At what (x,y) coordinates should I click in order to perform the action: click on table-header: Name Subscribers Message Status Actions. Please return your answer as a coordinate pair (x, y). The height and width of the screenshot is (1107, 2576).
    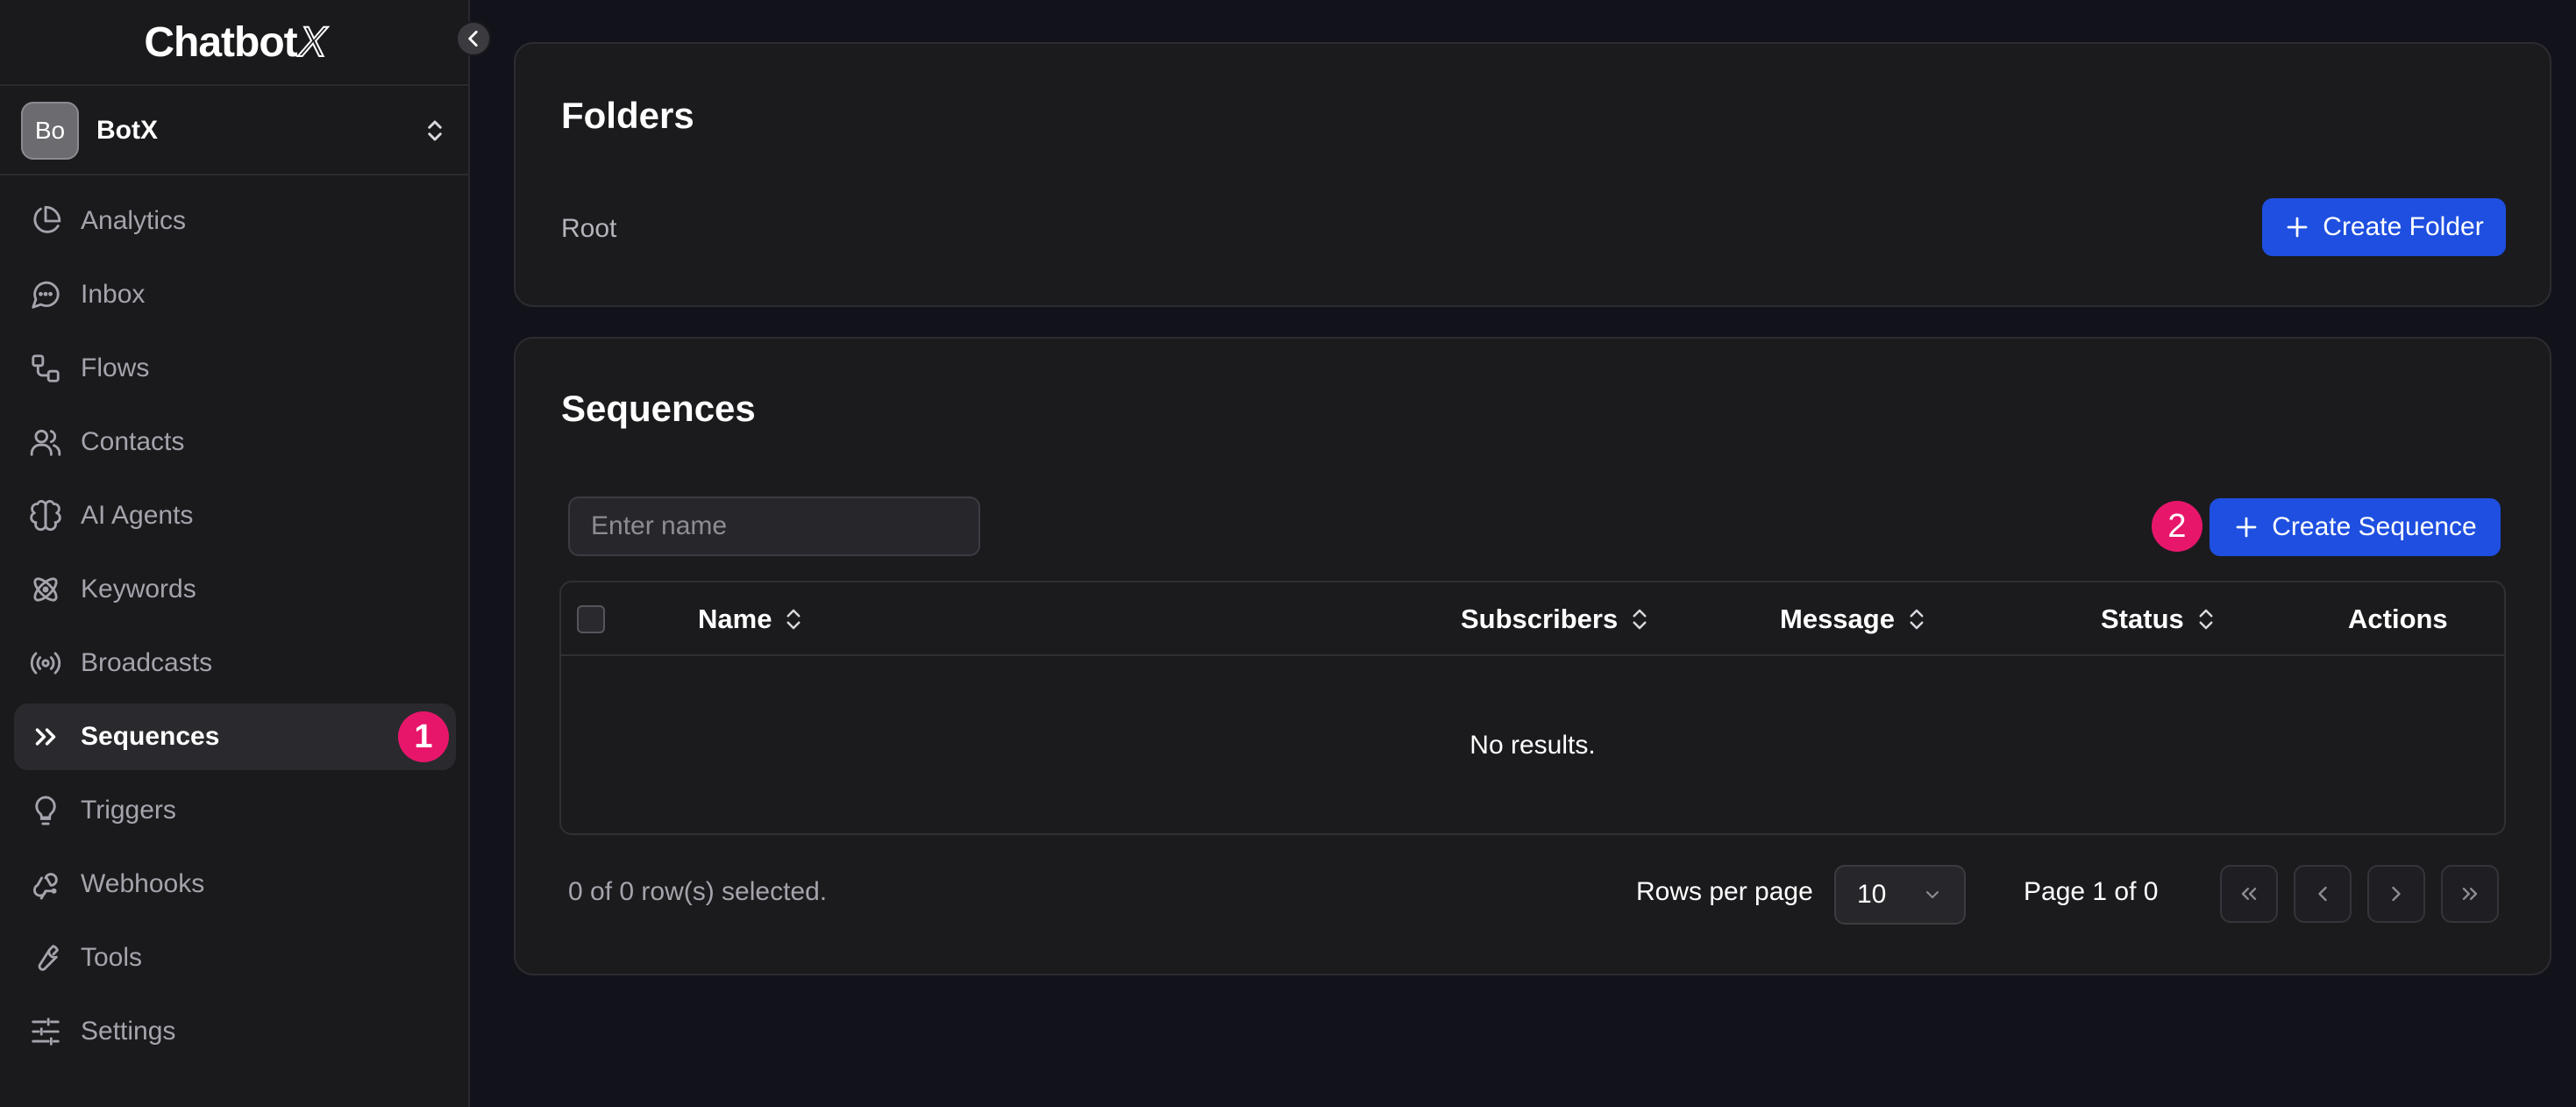
    Looking at the image, I should click on (1532, 619).